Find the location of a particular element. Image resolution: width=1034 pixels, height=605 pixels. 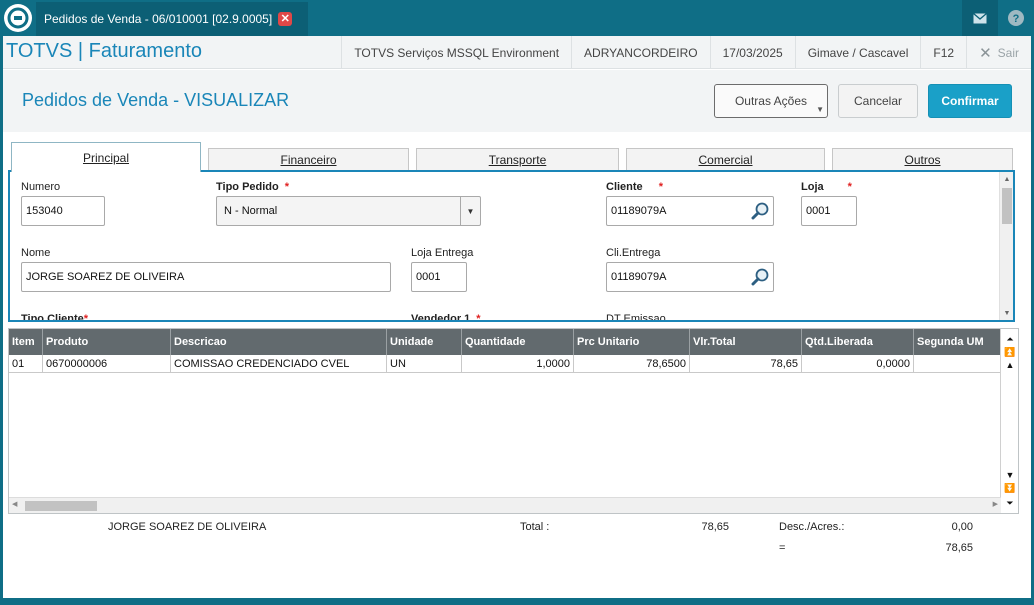

form-scrollbar: ▲ ▼ is located at coordinates (1006, 246).